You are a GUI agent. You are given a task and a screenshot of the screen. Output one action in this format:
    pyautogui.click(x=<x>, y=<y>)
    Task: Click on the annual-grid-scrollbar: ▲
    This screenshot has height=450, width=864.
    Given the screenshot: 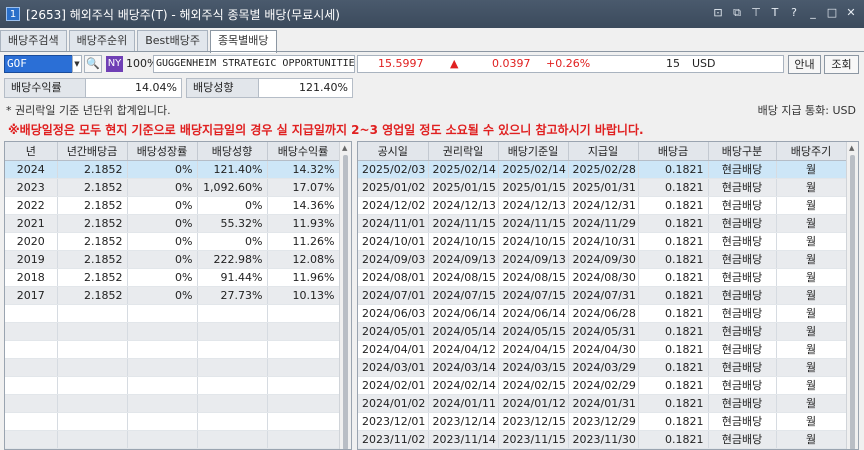 What is the action you would take?
    pyautogui.click(x=345, y=295)
    